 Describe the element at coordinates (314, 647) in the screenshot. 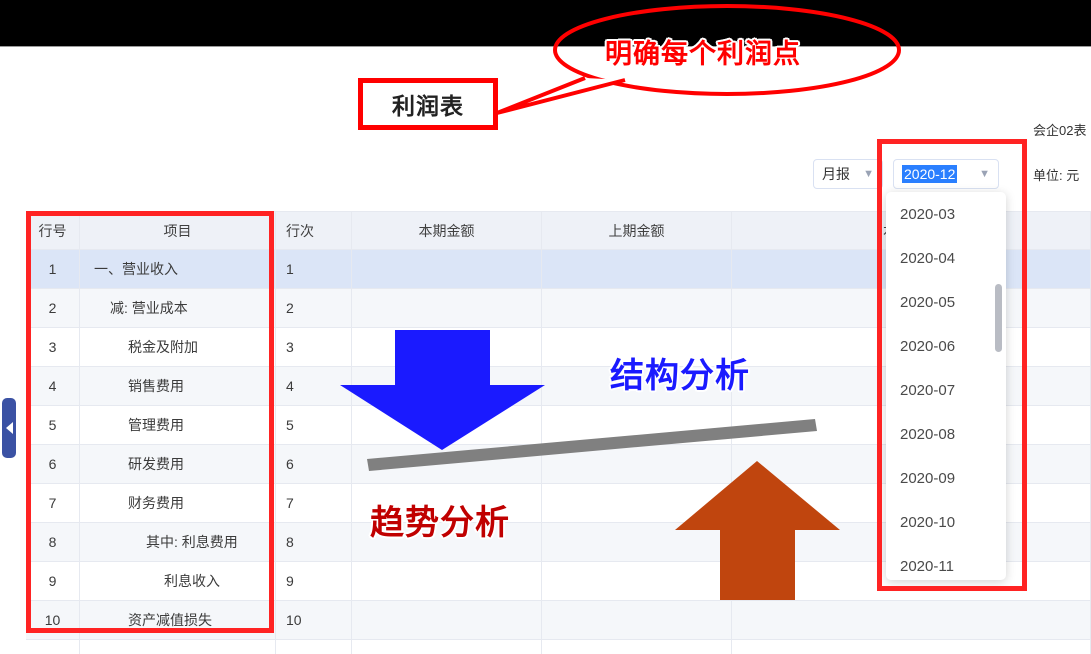

I see `cell-line-number` at that location.